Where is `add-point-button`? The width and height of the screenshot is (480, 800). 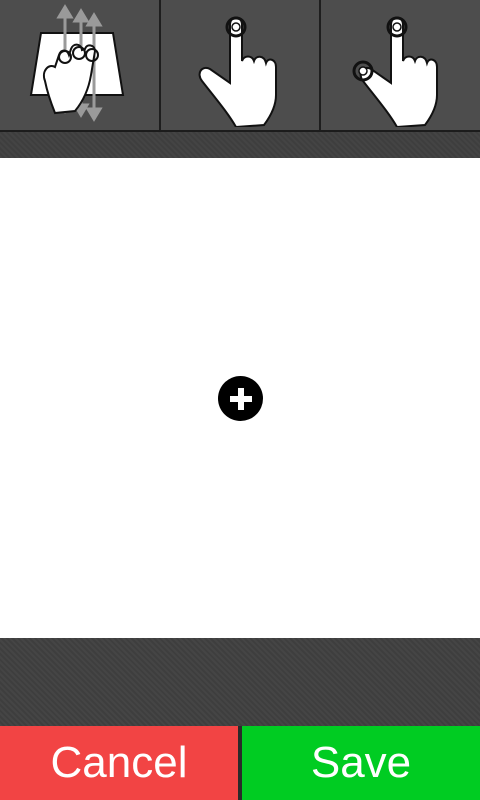 add-point-button is located at coordinates (240, 398).